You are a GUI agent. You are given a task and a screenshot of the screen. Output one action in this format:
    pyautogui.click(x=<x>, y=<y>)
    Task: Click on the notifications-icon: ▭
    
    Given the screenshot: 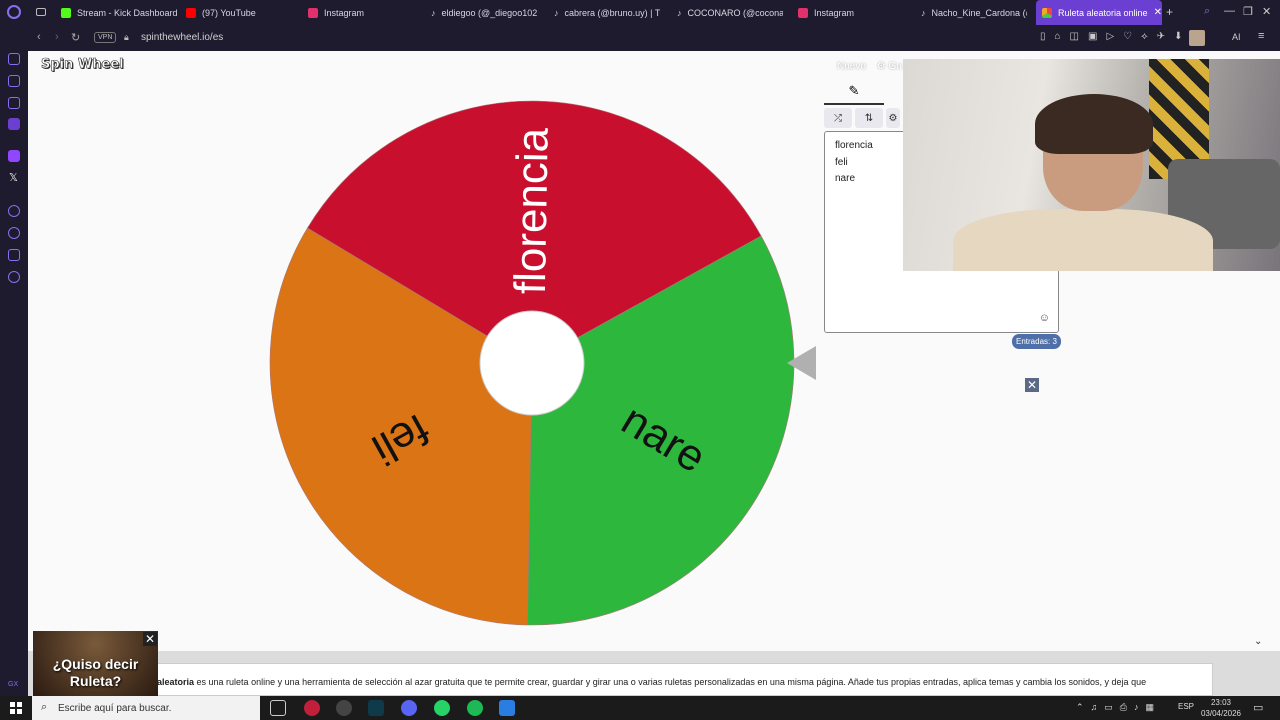 What is the action you would take?
    pyautogui.click(x=1258, y=707)
    